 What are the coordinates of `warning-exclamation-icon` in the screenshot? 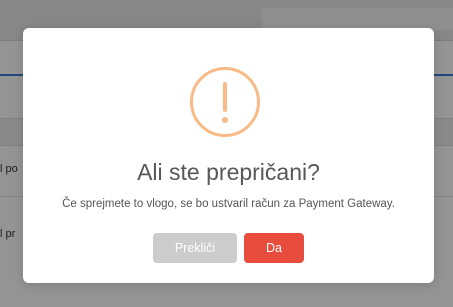 It's located at (225, 102).